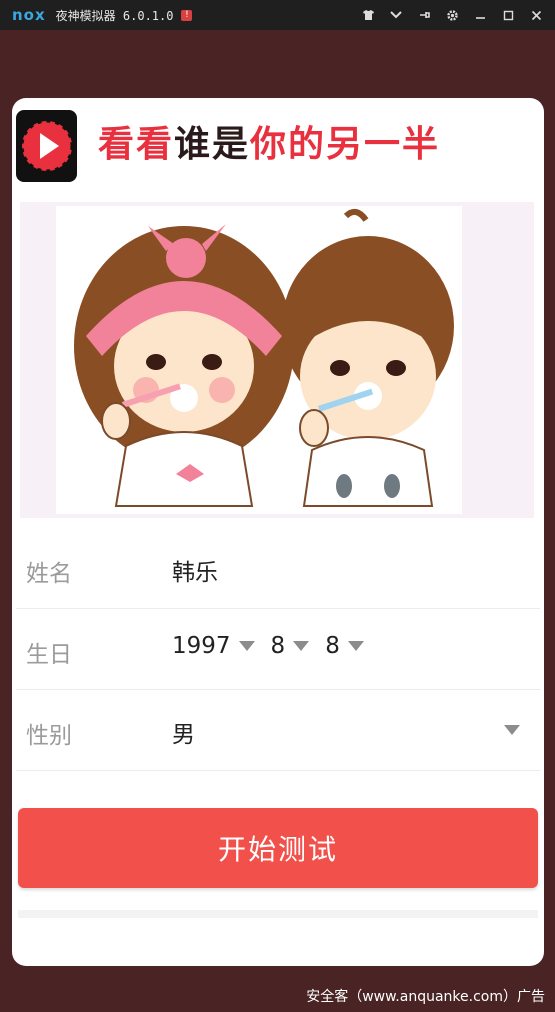 Image resolution: width=555 pixels, height=1012 pixels. I want to click on nox-logo: nox, so click(29, 15).